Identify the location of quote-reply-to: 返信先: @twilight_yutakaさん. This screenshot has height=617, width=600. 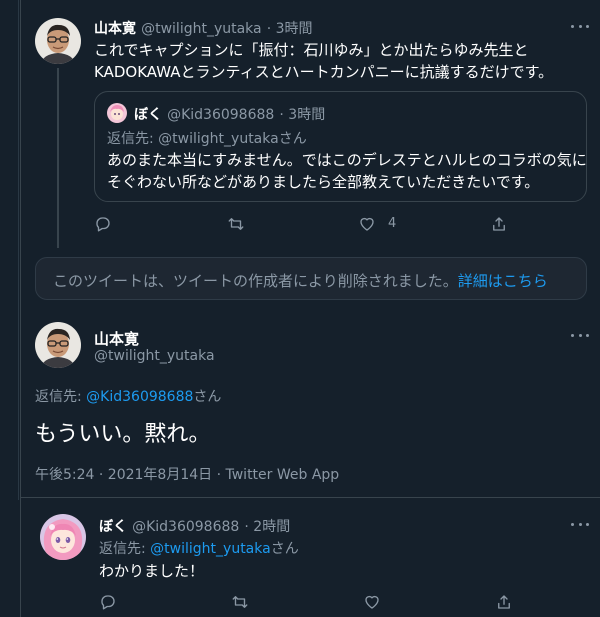
(207, 138).